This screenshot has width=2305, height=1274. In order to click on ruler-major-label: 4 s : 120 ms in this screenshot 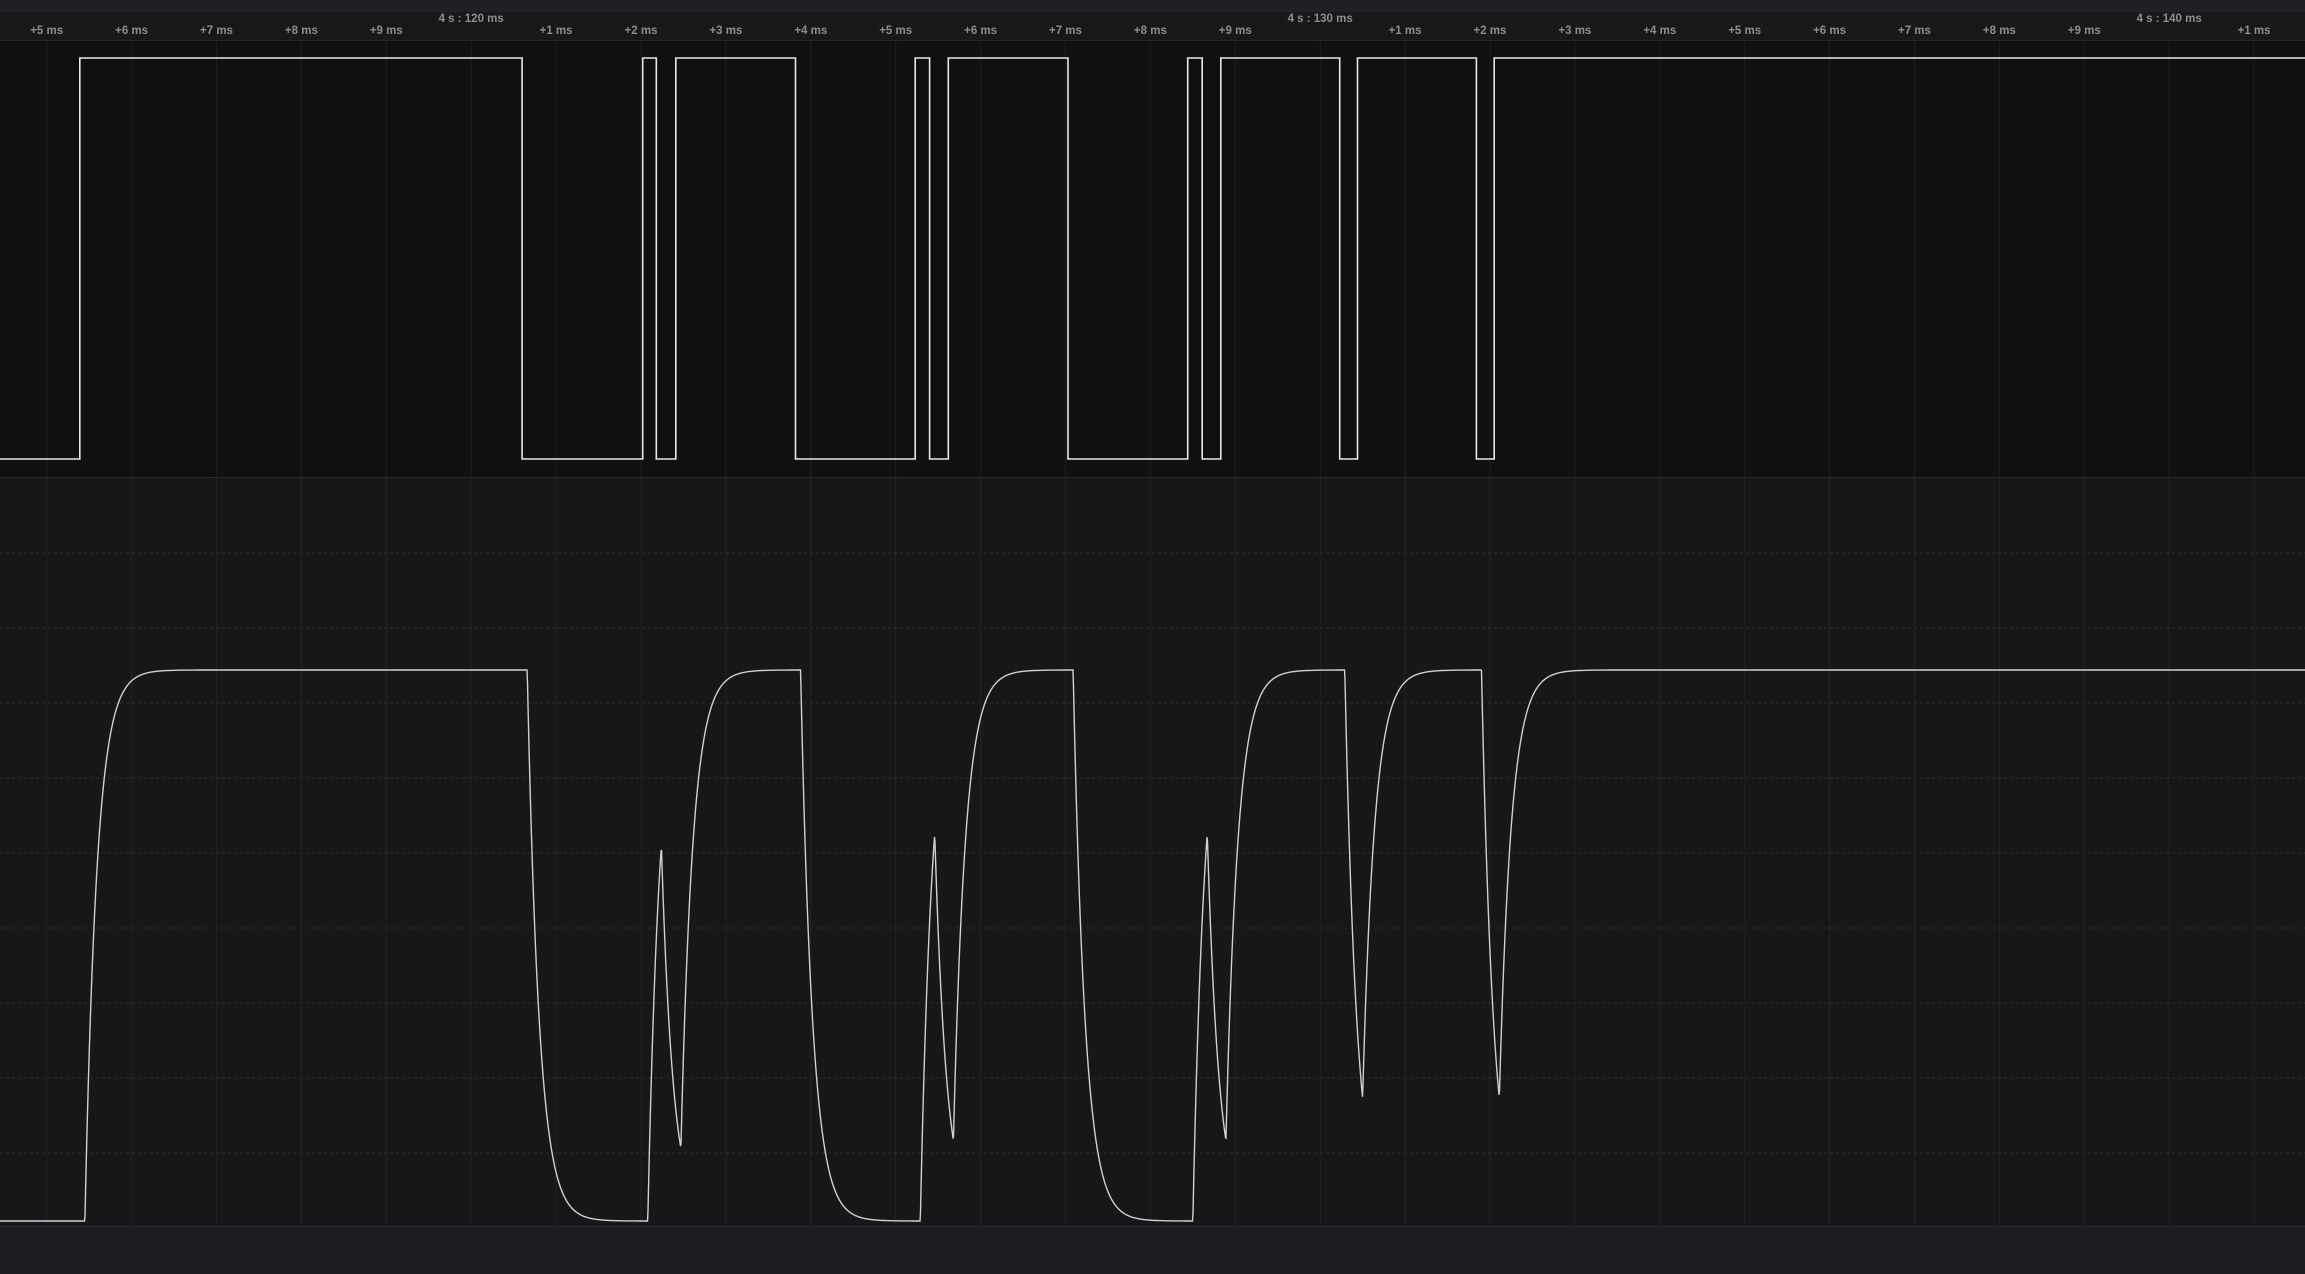, I will do `click(471, 19)`.